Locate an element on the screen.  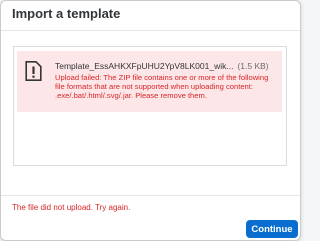
footer-divider is located at coordinates (150, 195).